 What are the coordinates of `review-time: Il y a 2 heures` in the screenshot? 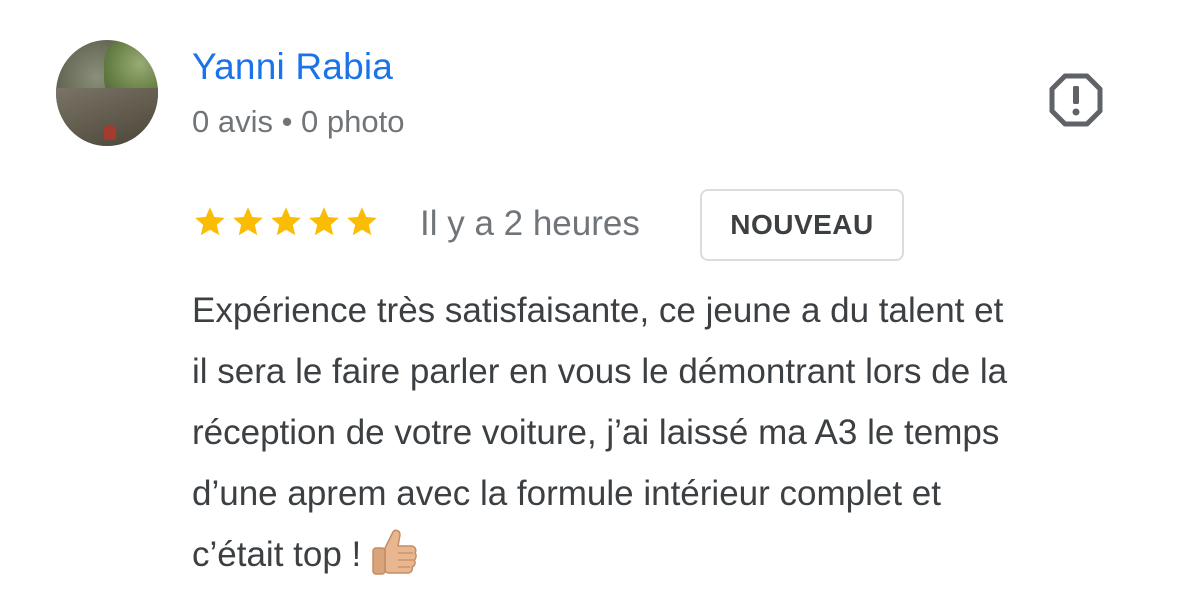 It's located at (530, 223).